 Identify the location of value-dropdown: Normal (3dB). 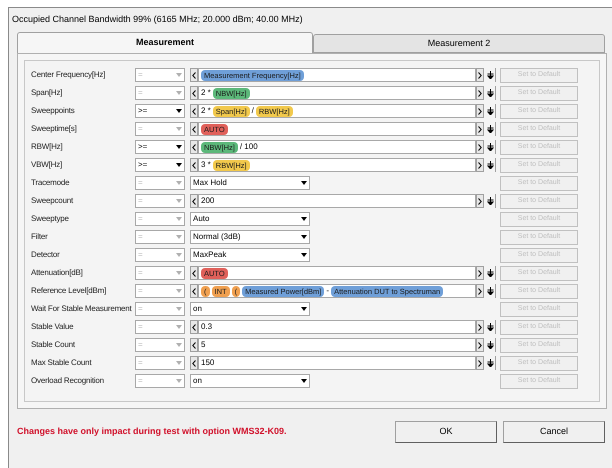
(250, 237).